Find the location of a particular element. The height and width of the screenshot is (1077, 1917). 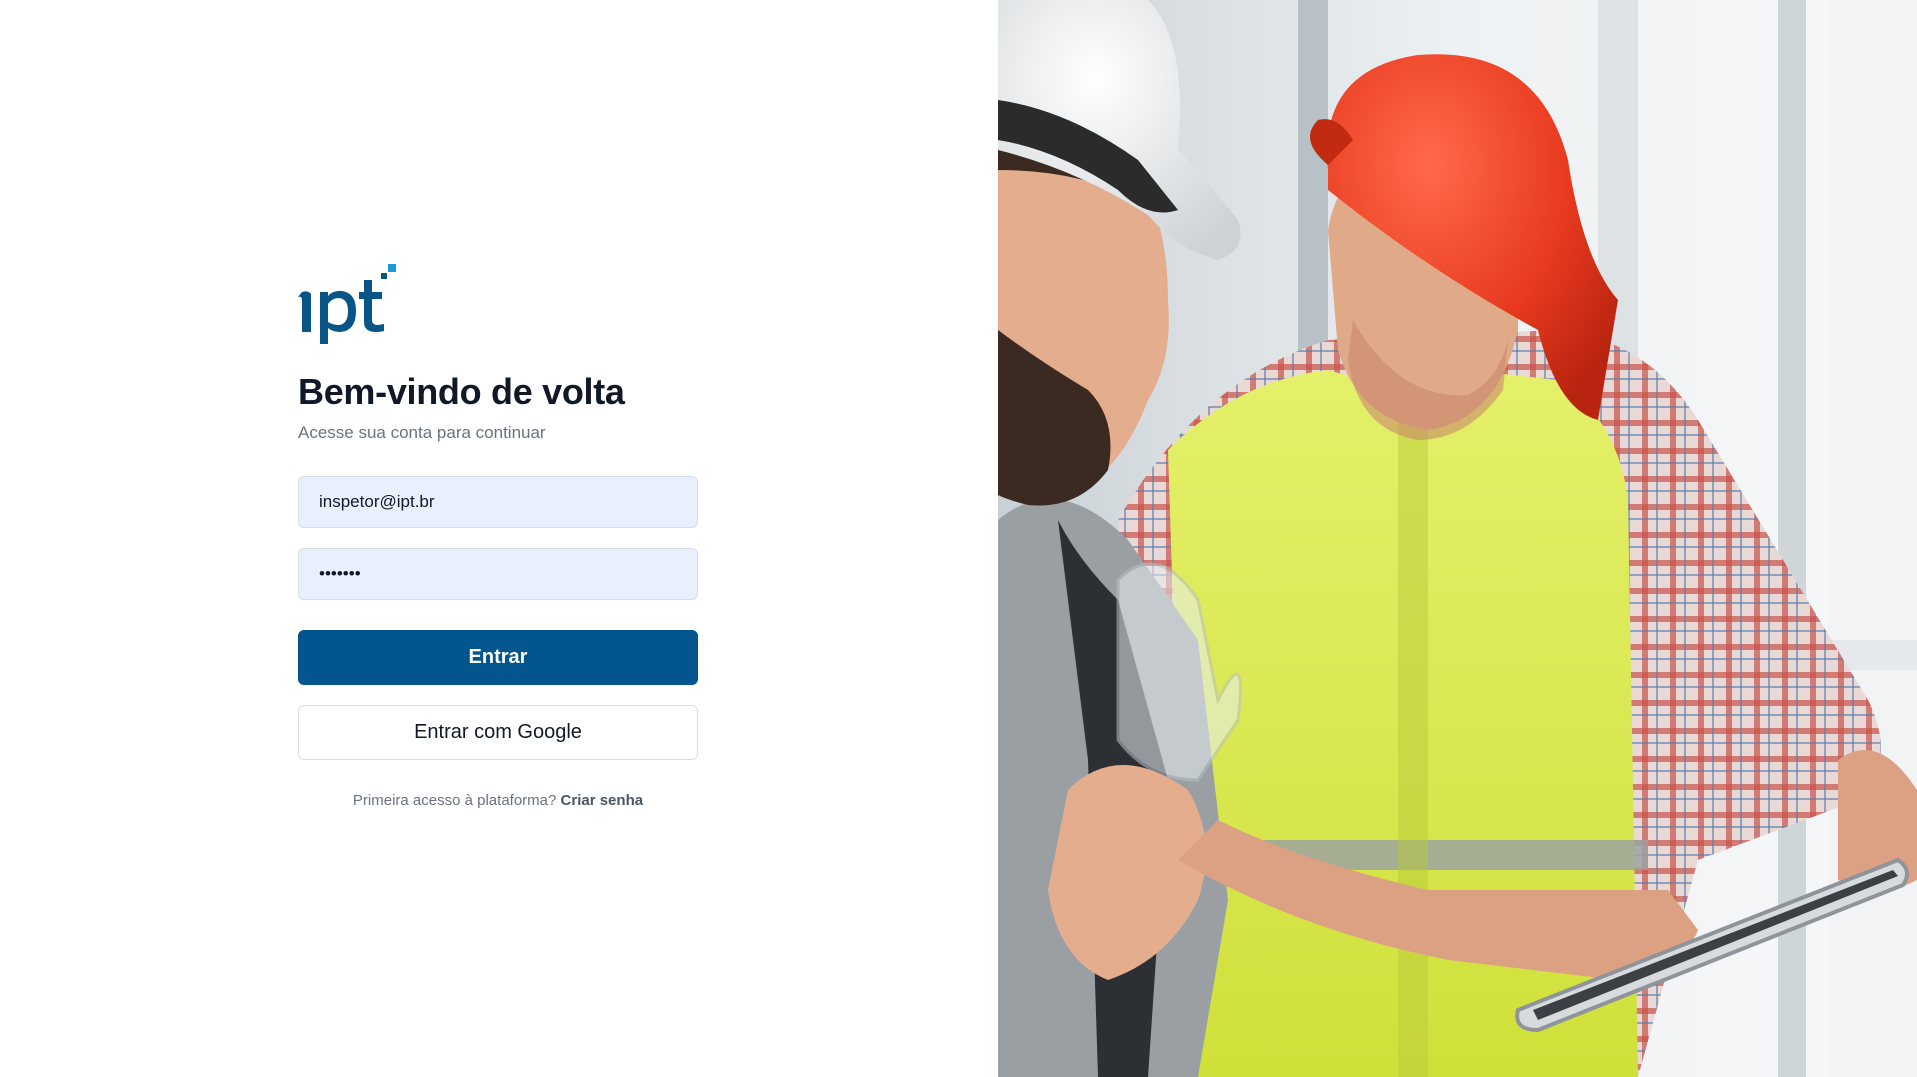

password-field is located at coordinates (498, 574).